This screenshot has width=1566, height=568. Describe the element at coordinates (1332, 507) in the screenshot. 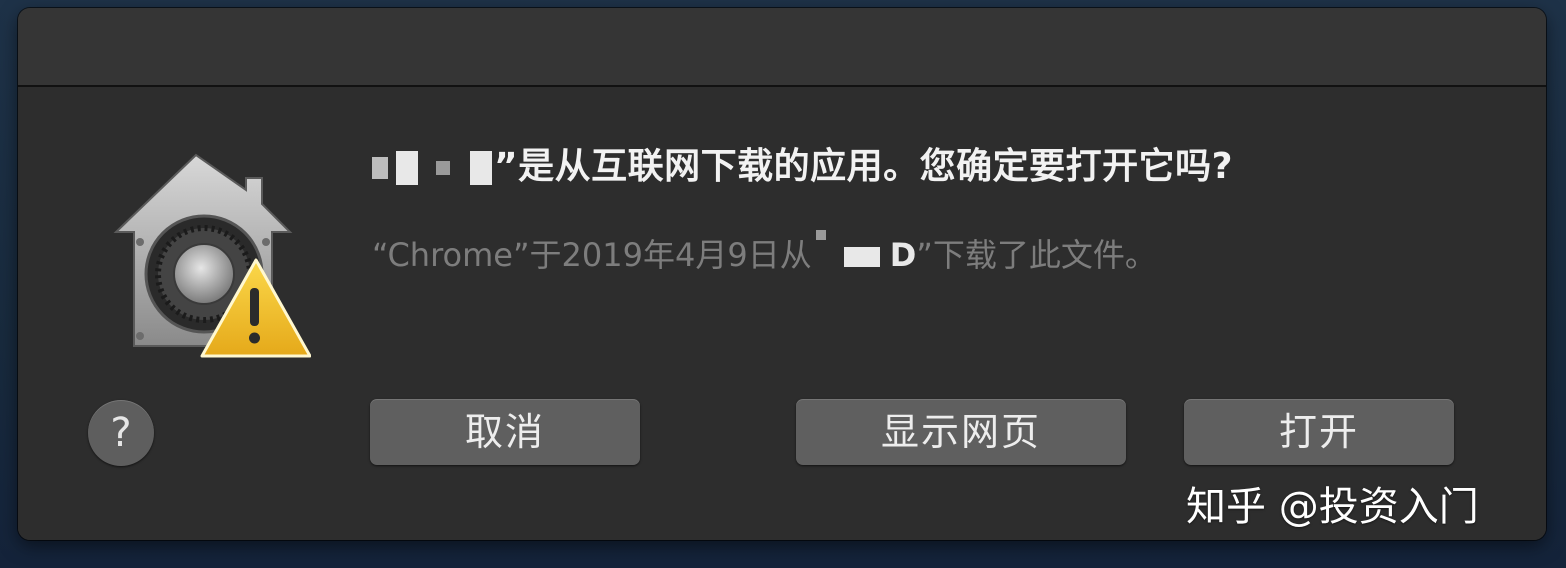

I see `watermark: 知乎 @投资入门` at that location.